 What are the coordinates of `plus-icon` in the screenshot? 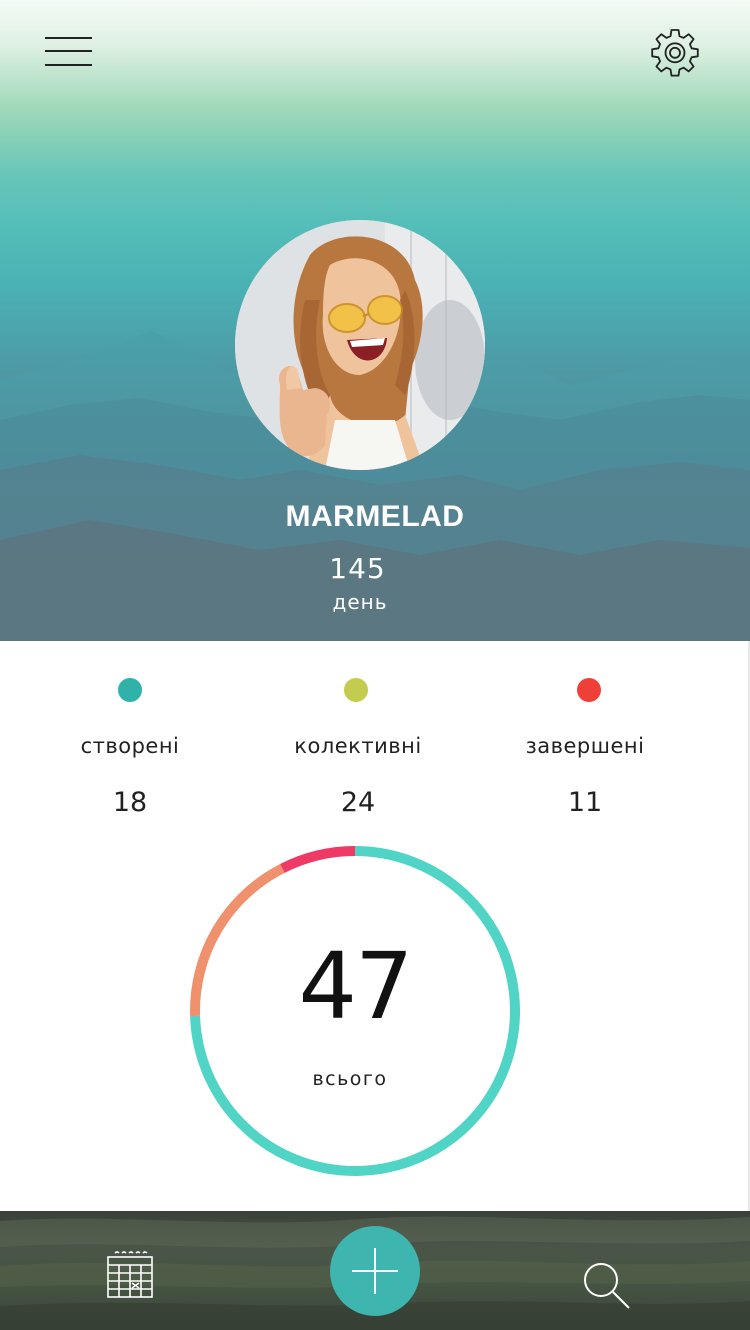 It's located at (375, 1271).